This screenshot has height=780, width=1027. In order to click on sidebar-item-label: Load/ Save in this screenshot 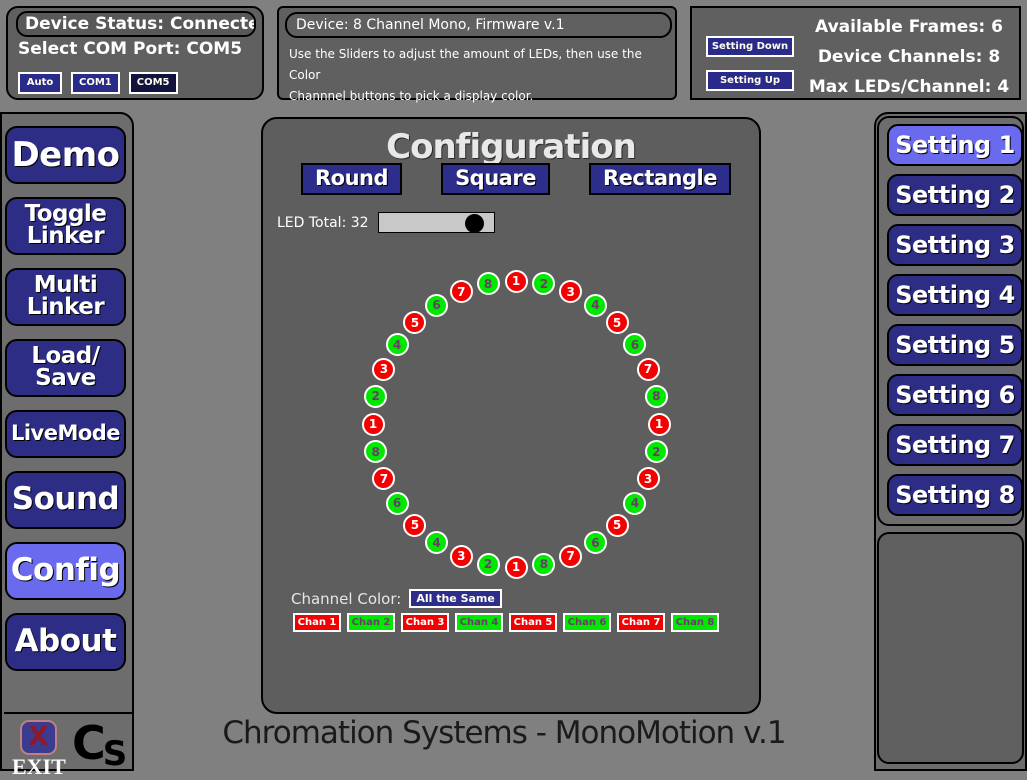, I will do `click(65, 367)`.